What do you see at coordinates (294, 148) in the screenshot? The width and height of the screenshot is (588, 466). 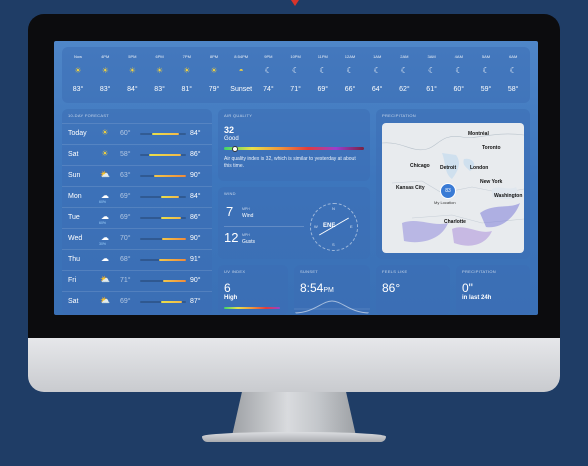 I see `air-quality-scale` at bounding box center [294, 148].